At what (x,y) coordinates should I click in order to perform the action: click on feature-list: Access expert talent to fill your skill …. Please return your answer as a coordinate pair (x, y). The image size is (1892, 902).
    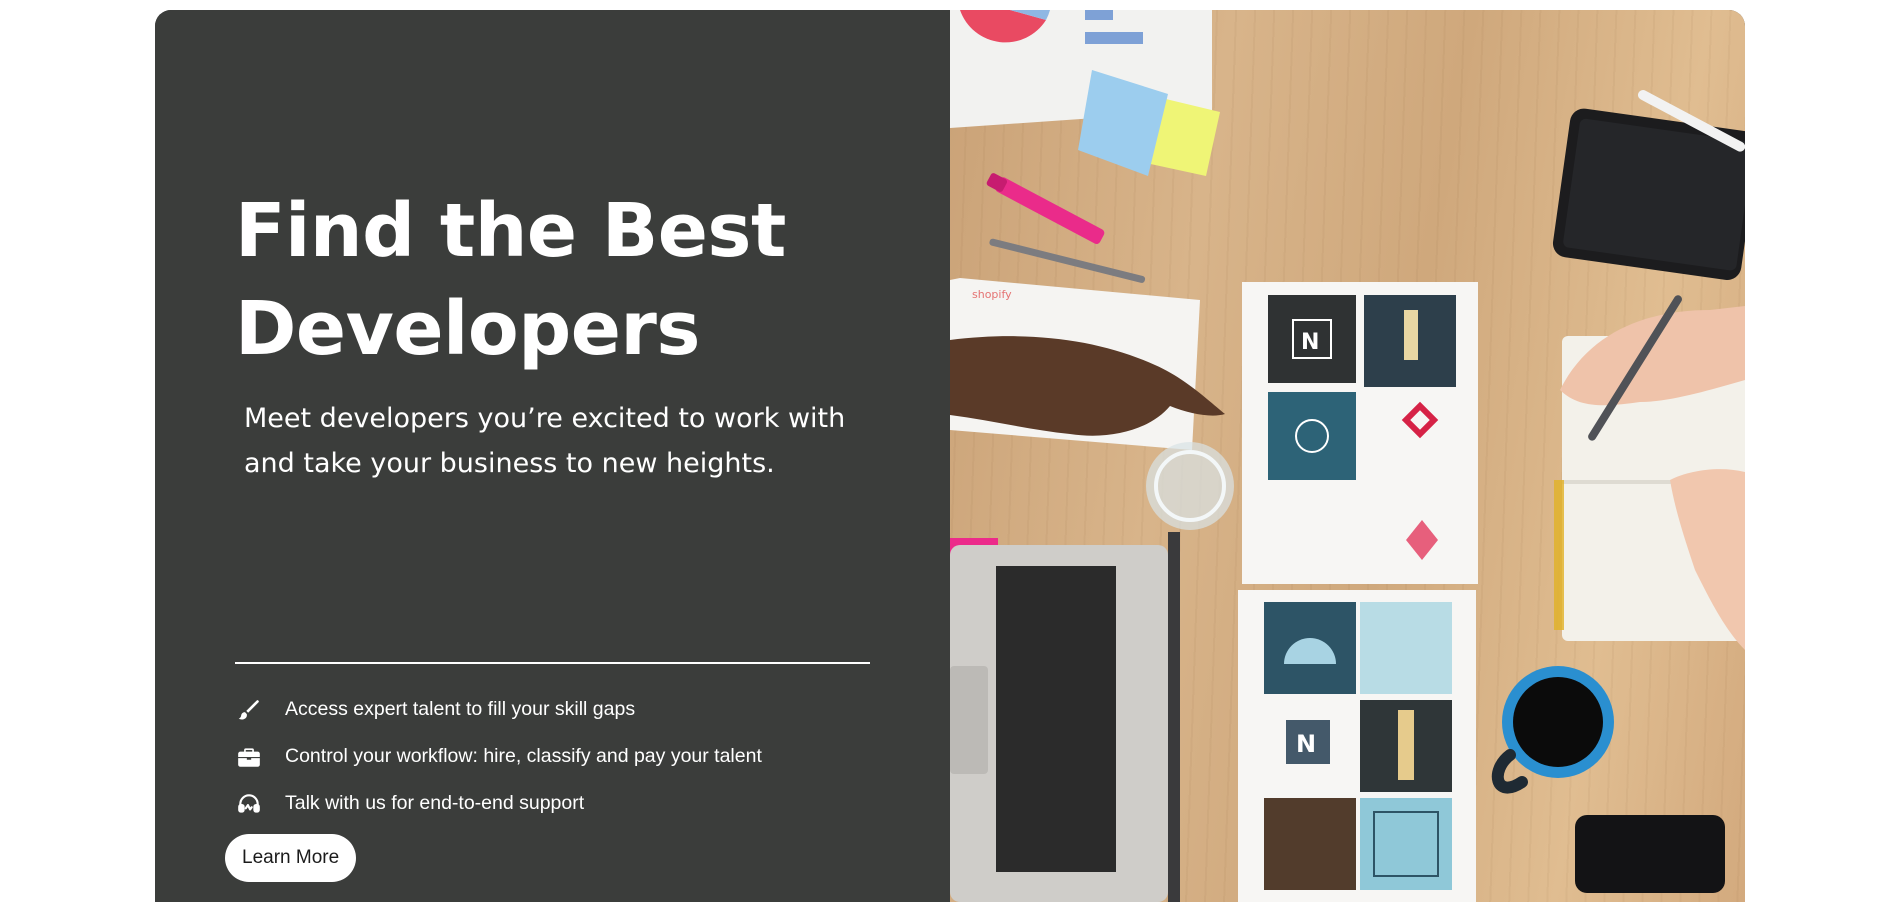
    Looking at the image, I should click on (555, 756).